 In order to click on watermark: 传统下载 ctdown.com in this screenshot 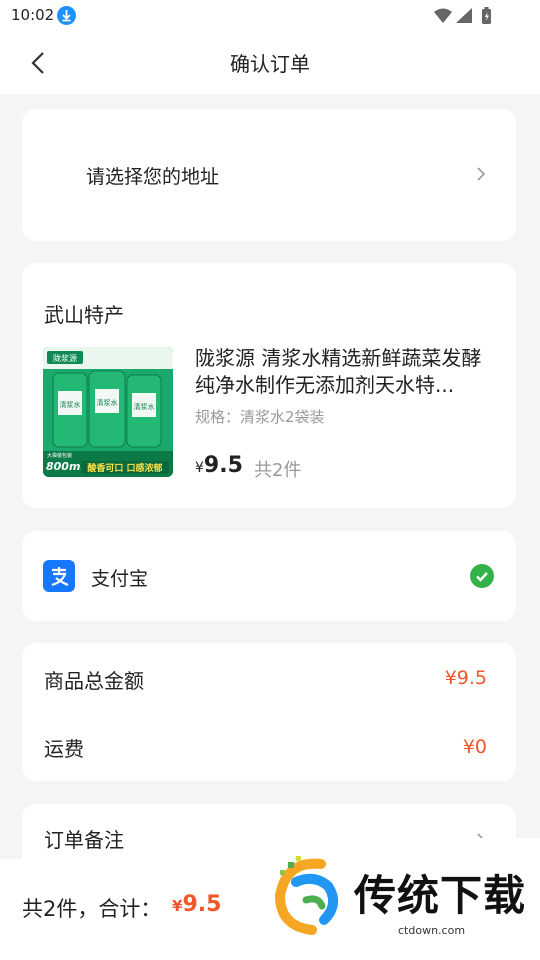, I will do `click(401, 893)`.